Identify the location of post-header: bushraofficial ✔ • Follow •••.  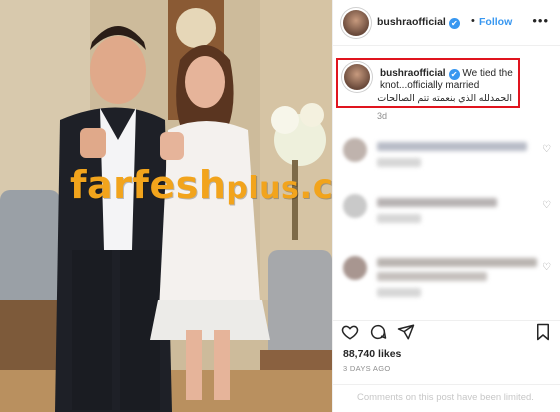
(446, 23).